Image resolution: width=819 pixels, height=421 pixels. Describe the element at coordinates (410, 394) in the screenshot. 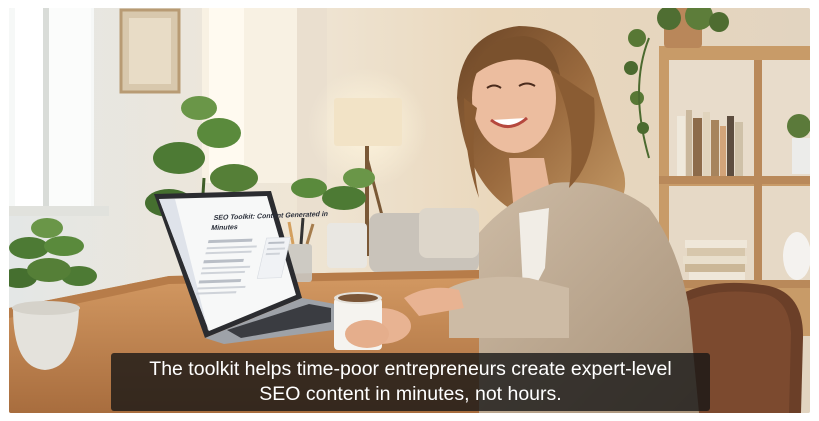

I see `caption-line-2: SEO content in minutes, not hours.` at that location.